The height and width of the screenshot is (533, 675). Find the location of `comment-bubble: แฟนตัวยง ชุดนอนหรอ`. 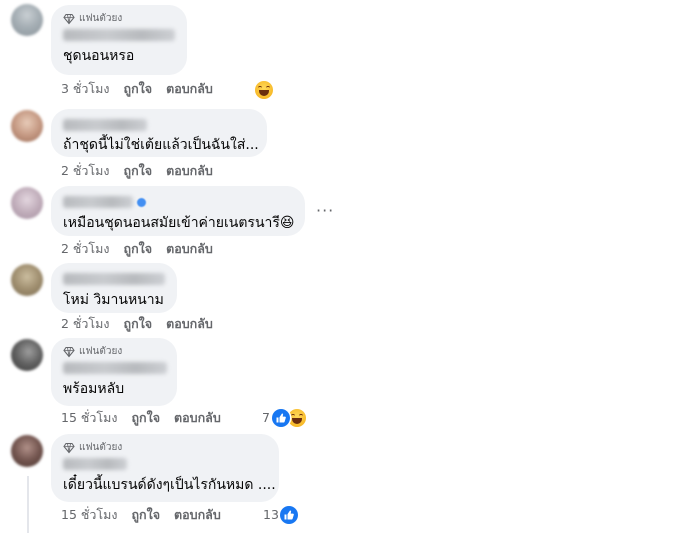

comment-bubble: แฟนตัวยง ชุดนอนหรอ is located at coordinates (119, 40).